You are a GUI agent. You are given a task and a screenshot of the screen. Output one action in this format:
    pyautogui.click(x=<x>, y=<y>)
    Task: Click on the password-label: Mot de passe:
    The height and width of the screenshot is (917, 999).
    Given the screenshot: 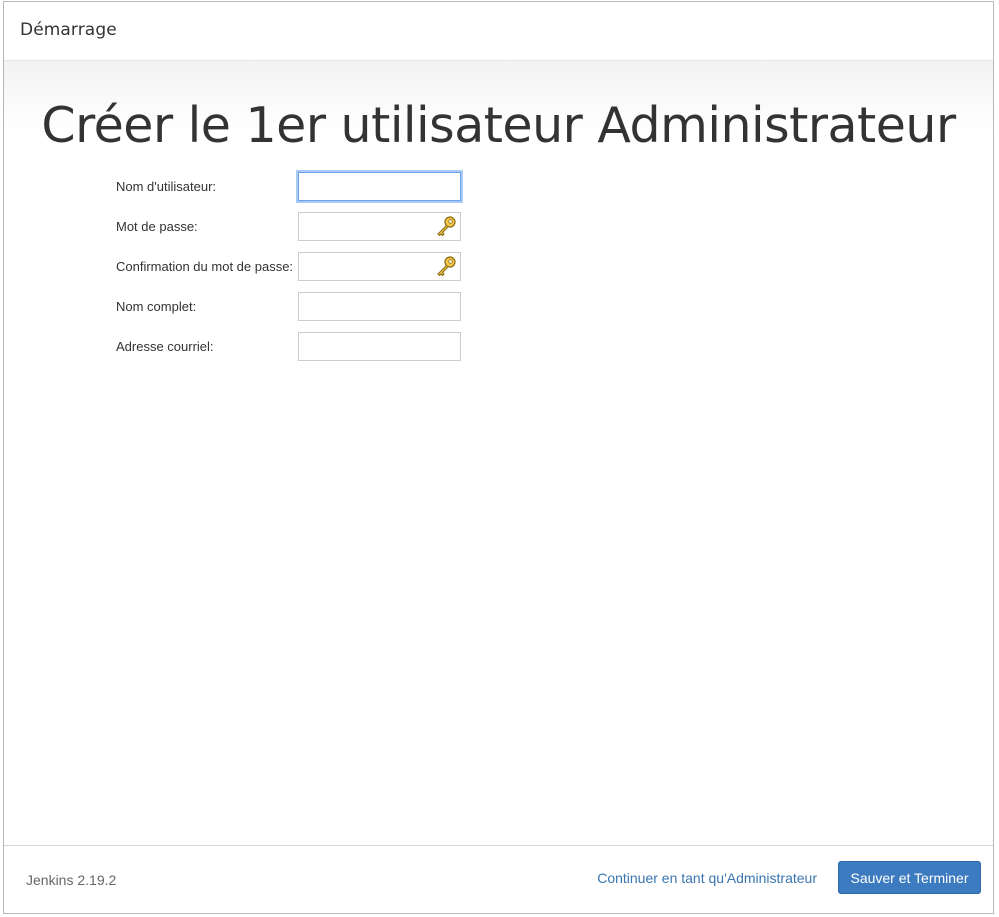 What is the action you would take?
    pyautogui.click(x=157, y=226)
    